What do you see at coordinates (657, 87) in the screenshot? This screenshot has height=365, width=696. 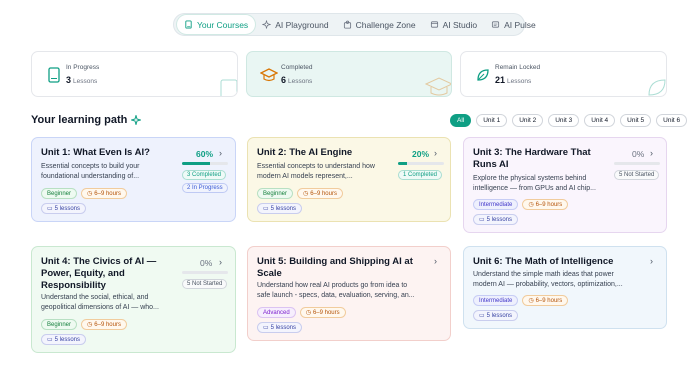 I see `leaf-decoration-icon` at bounding box center [657, 87].